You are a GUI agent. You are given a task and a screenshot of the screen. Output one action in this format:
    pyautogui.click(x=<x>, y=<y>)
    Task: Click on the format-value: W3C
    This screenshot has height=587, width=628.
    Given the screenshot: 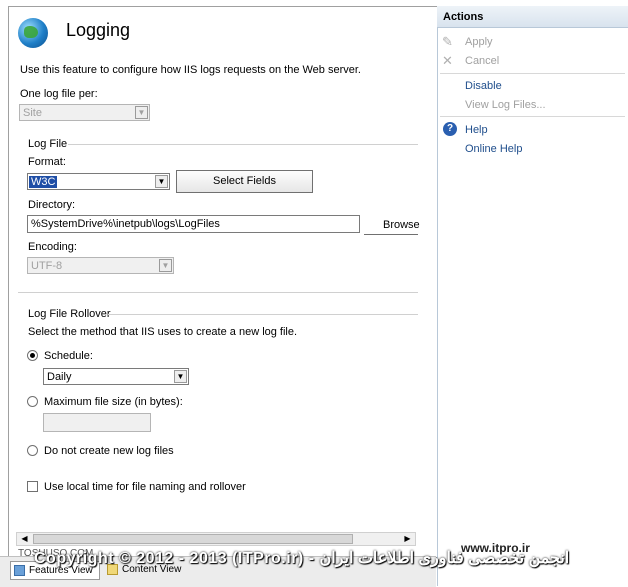 What is the action you would take?
    pyautogui.click(x=43, y=182)
    